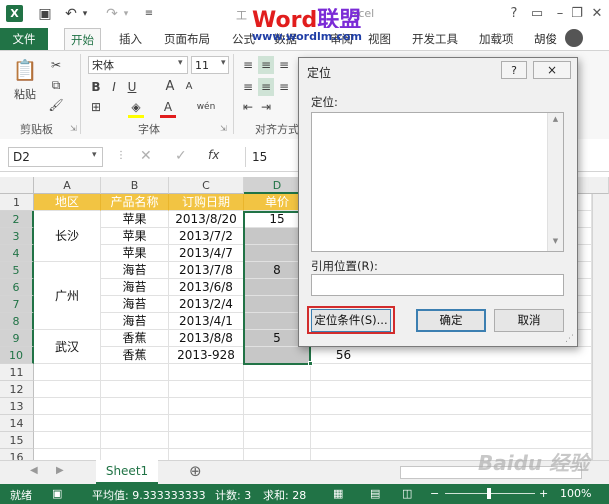 The width and height of the screenshot is (609, 504). Describe the element at coordinates (25, 70) in the screenshot. I see `paste-icon: 📋` at that location.